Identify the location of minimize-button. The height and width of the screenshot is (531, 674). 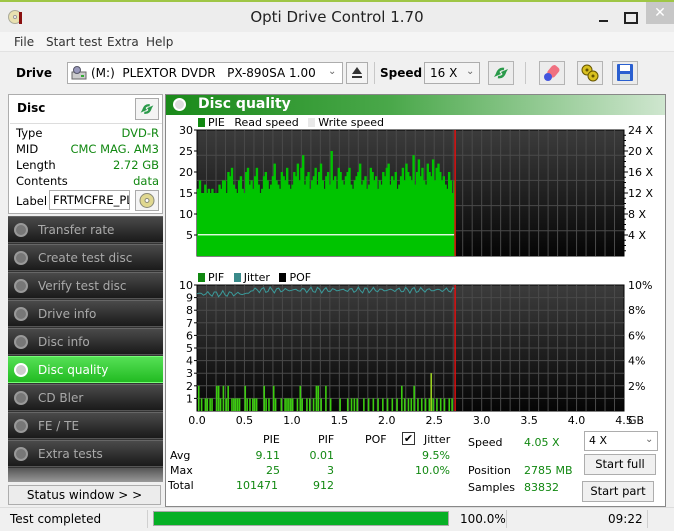
(604, 17).